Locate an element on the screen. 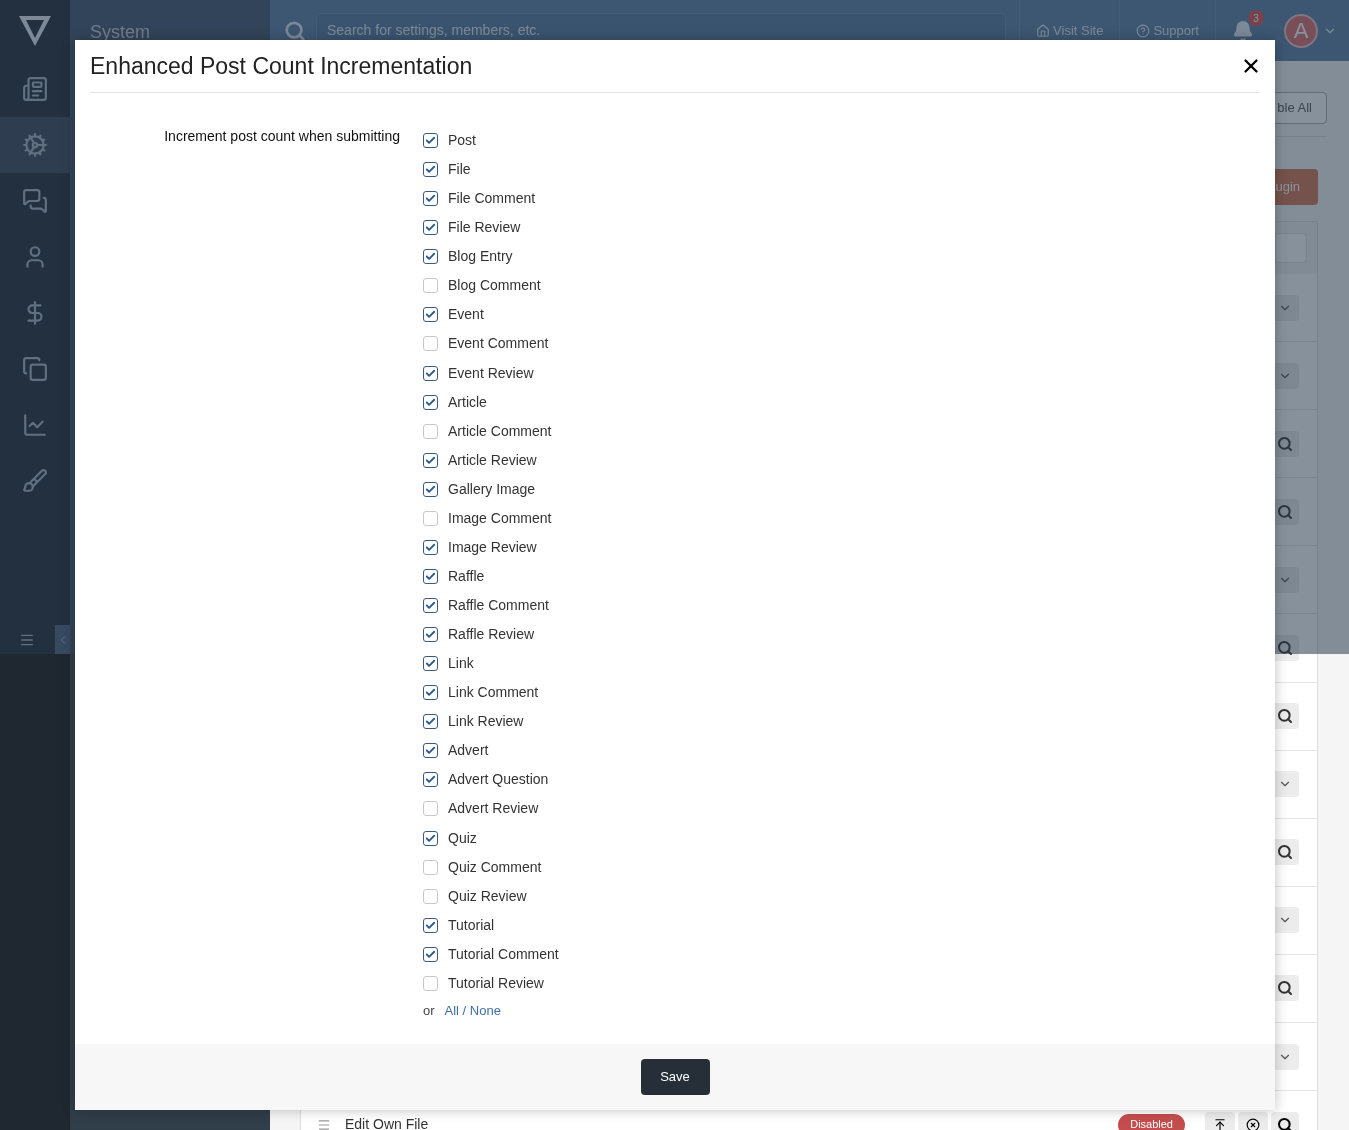  checkbox-label: Raffle Review is located at coordinates (491, 635).